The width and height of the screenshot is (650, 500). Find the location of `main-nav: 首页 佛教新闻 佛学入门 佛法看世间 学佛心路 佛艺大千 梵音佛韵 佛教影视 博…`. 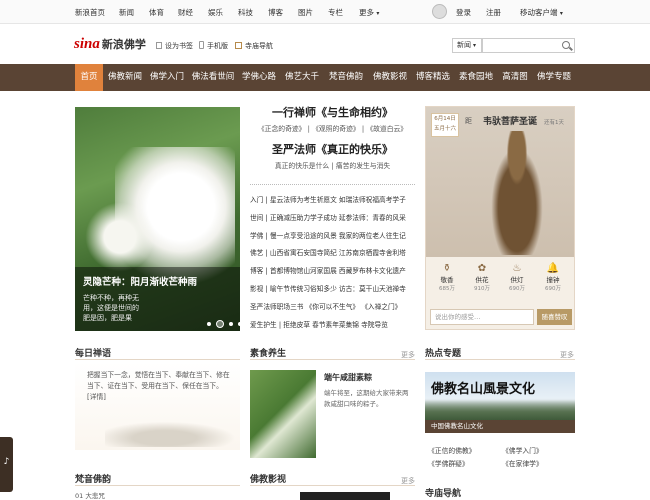

main-nav: 首页 佛教新闻 佛学入门 佛法看世间 学佛心路 佛艺大千 梵音佛韵 佛教影视 博… is located at coordinates (325, 77).